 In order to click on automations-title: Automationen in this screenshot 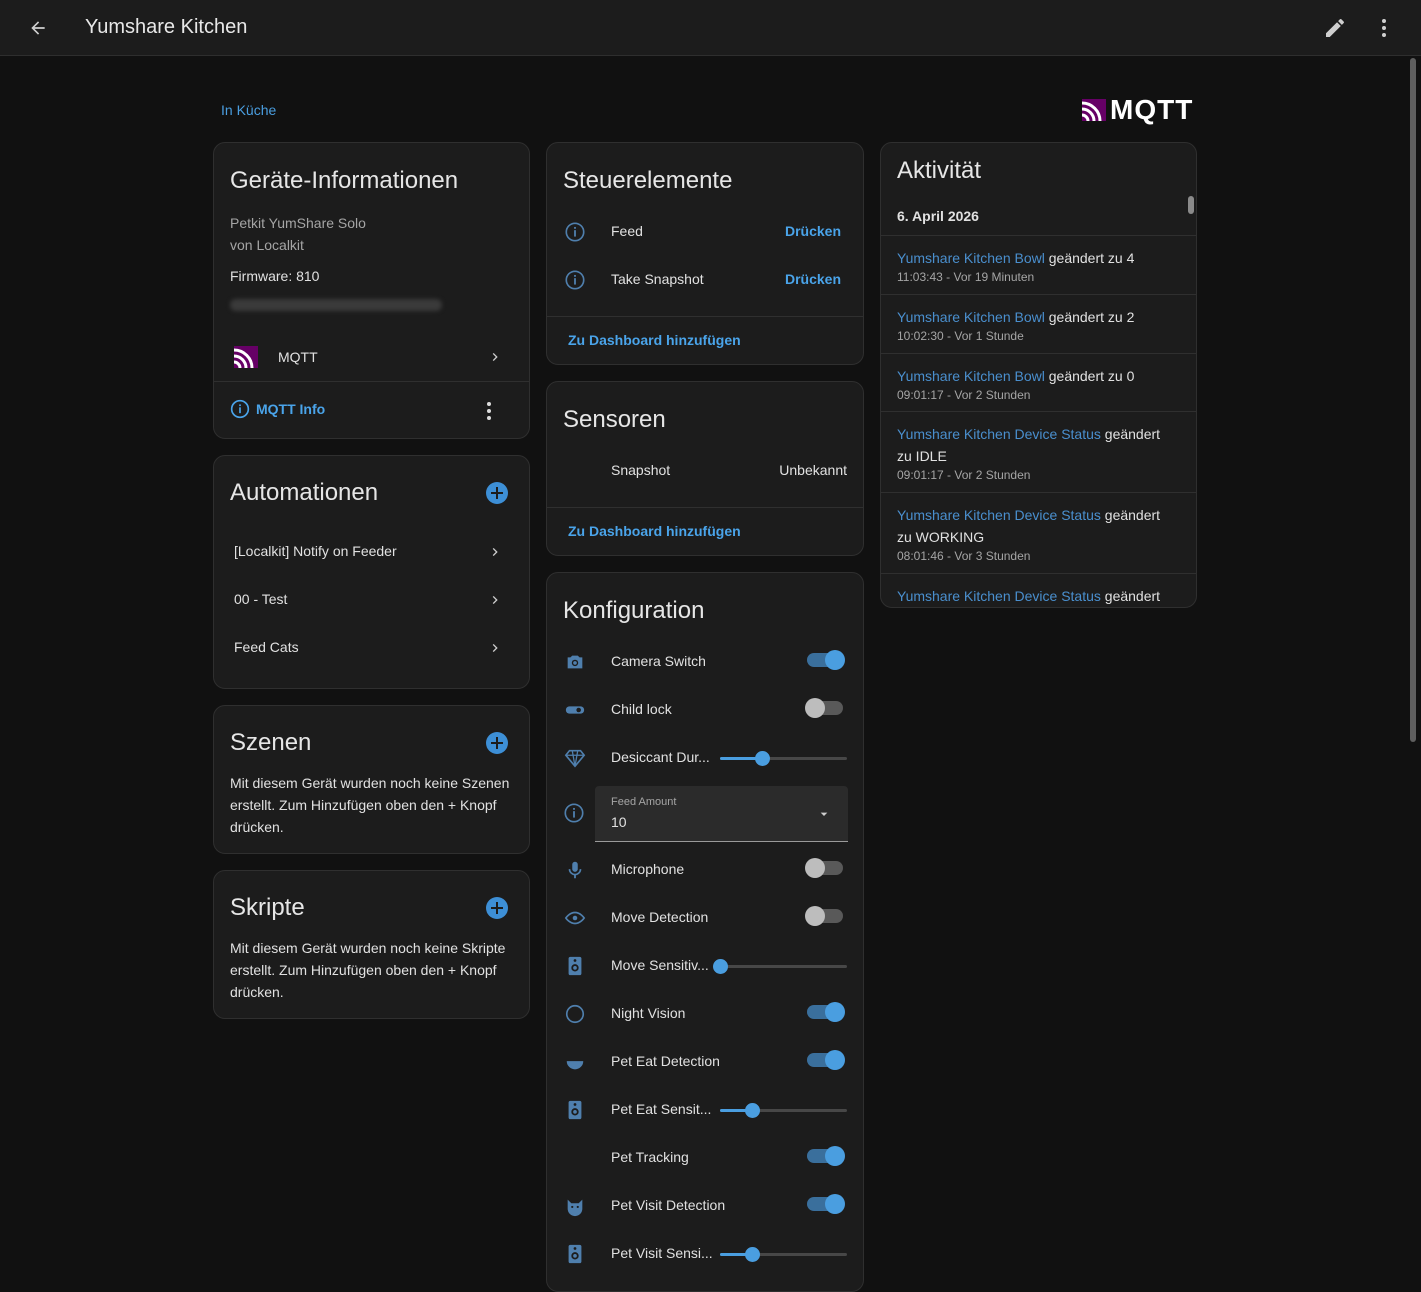, I will do `click(304, 492)`.